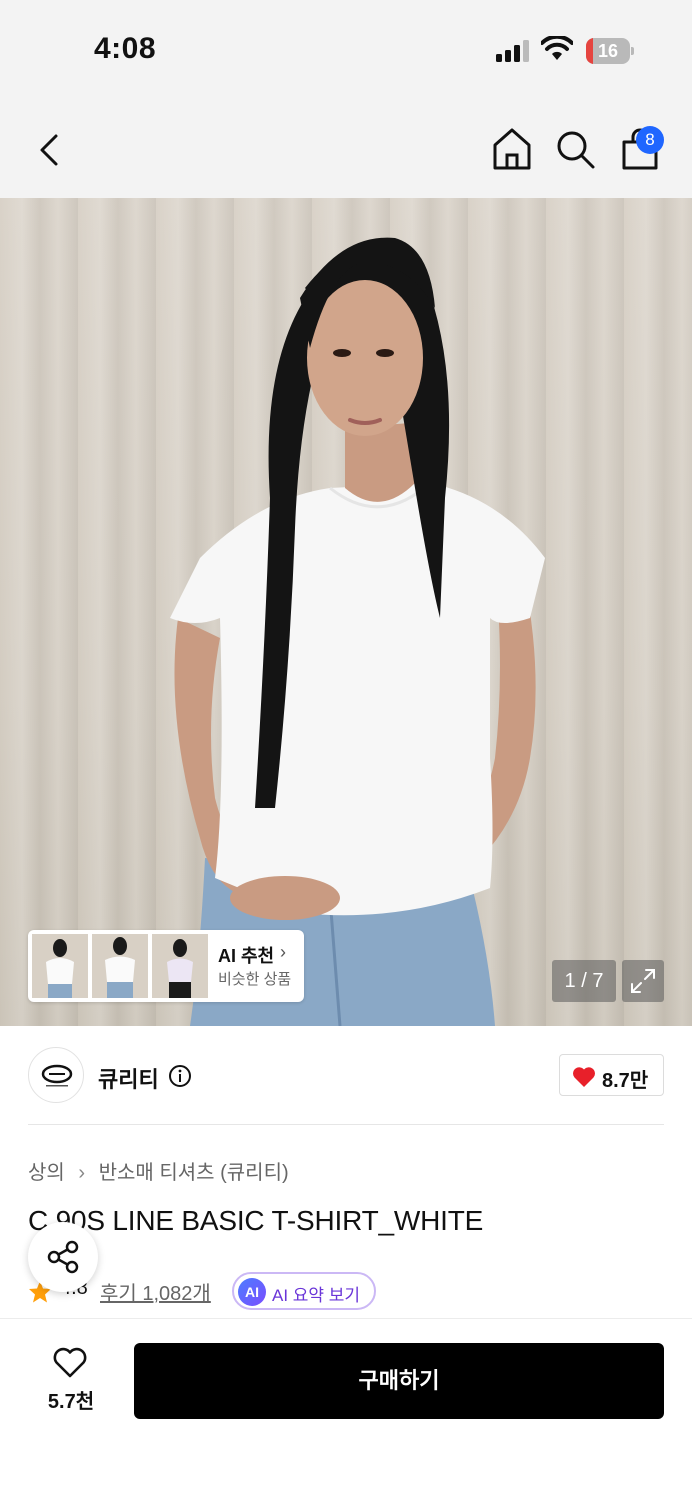 The width and height of the screenshot is (692, 1500). I want to click on ai-recommend-subtitle: 비슷한 상품, so click(255, 979).